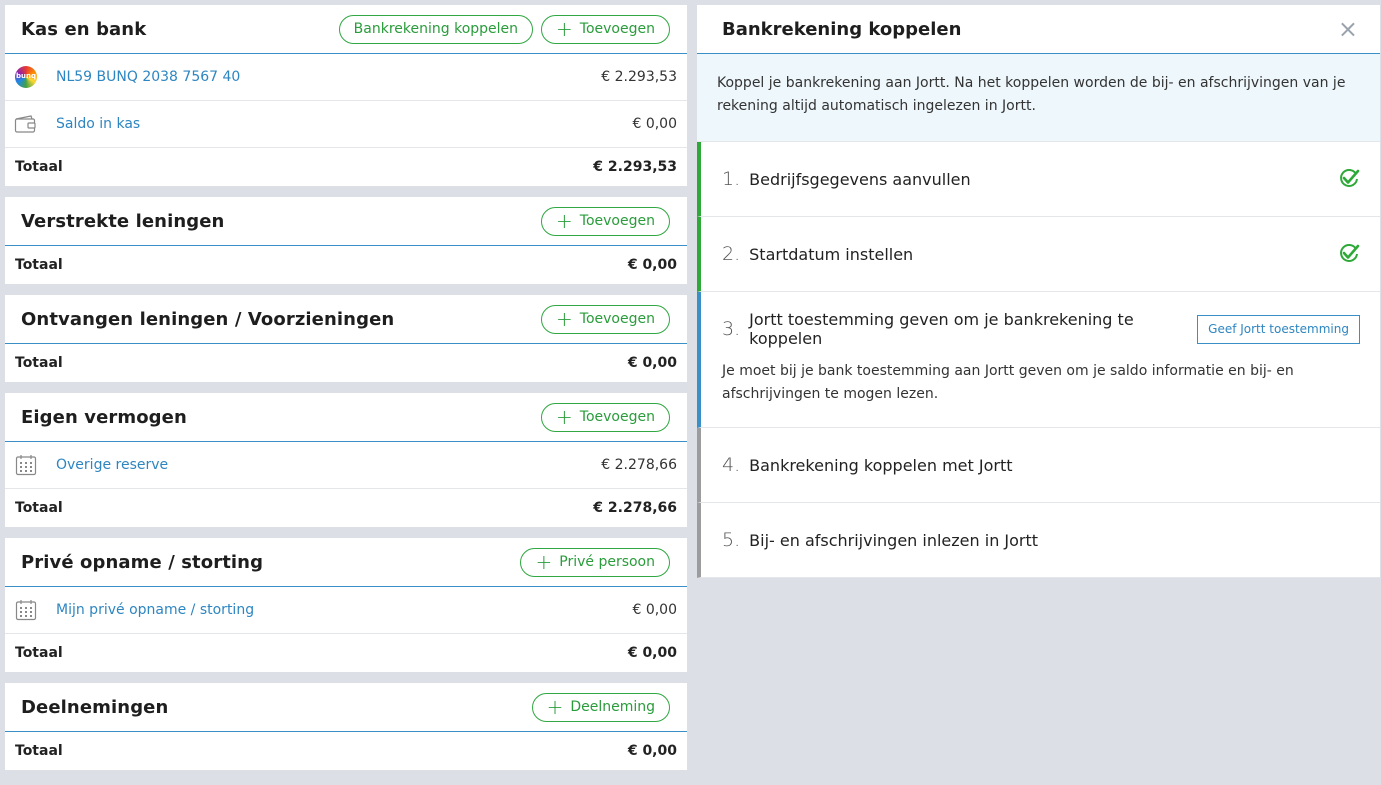 The height and width of the screenshot is (785, 1381). Describe the element at coordinates (84, 29) in the screenshot. I see `card-title: Kas en bank` at that location.